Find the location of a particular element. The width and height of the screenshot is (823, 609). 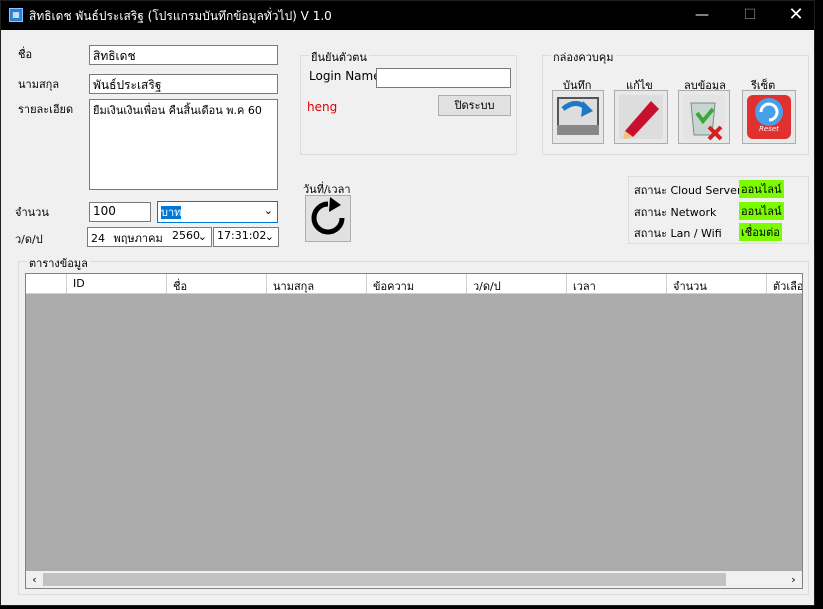

time-picker: 17:31:02 ⌄ is located at coordinates (246, 237).